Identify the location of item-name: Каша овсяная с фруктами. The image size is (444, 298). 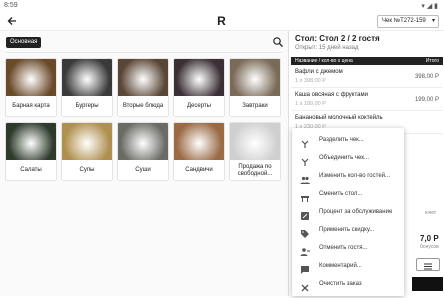
(331, 95).